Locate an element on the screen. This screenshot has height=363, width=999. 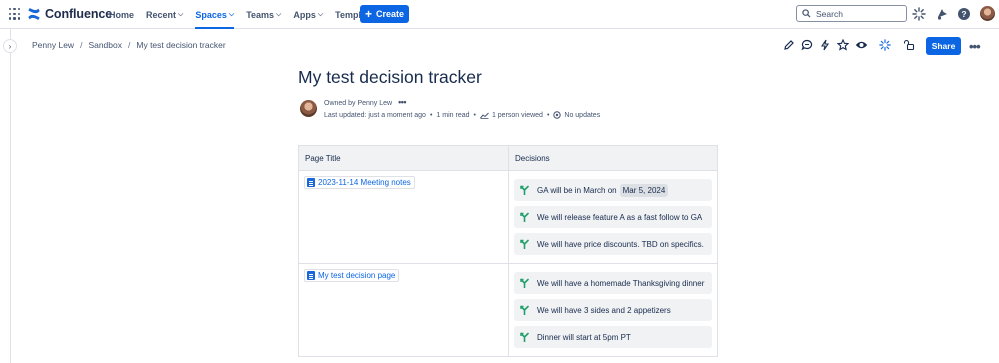
confluence-logo: Confluence is located at coordinates (69, 14).